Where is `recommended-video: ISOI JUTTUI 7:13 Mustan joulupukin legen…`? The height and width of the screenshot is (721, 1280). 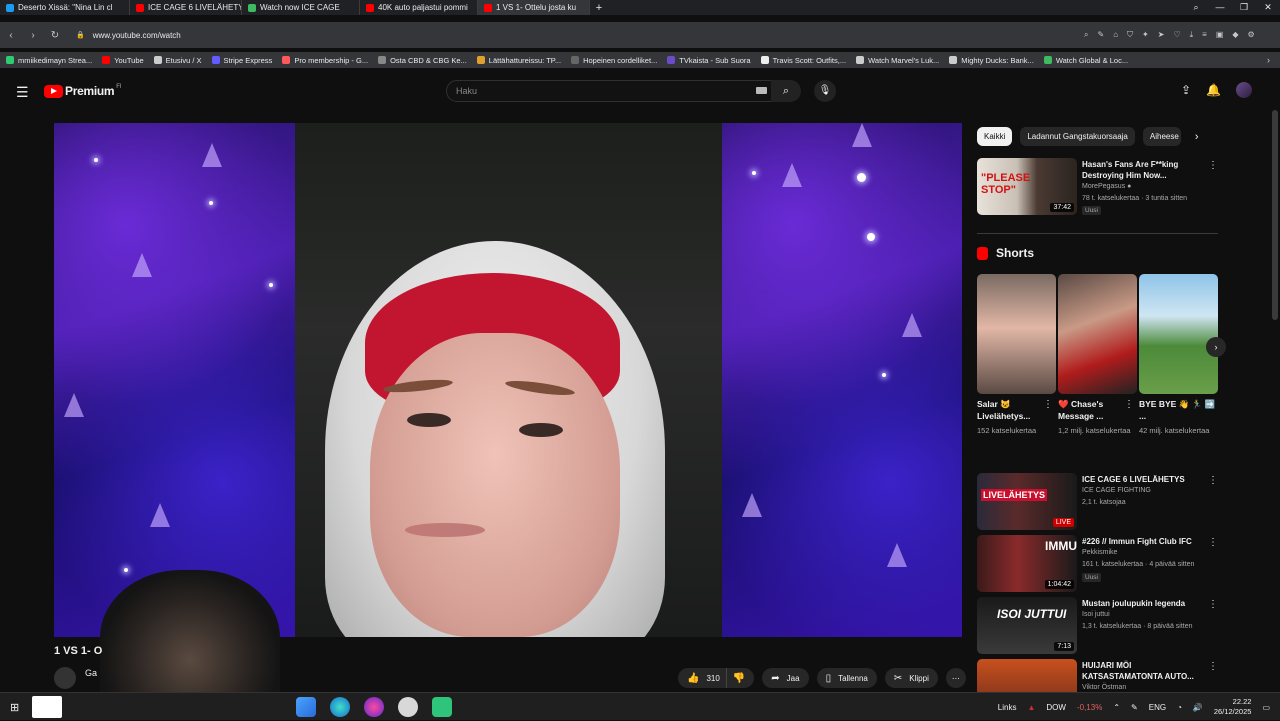
recommended-video: ISOI JUTTUI 7:13 Mustan joulupukin legen… is located at coordinates (1097, 626).